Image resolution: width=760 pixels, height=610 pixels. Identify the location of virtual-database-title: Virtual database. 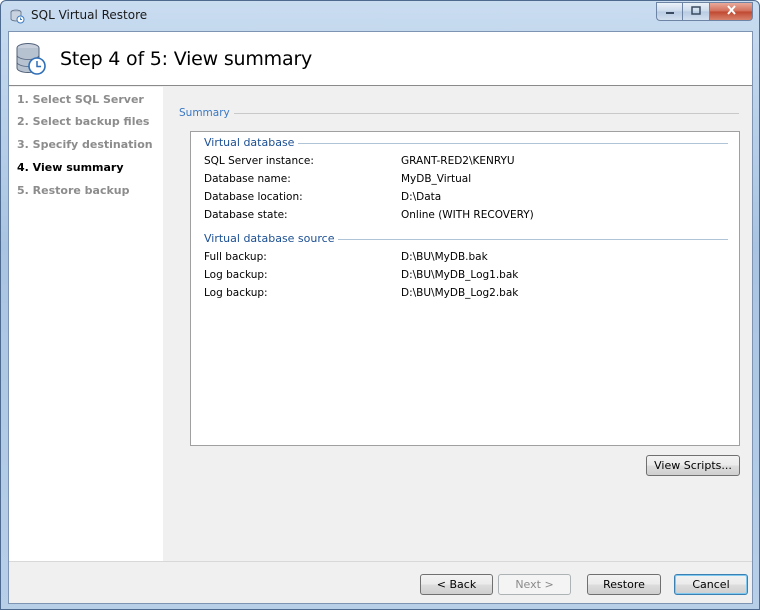
(251, 142).